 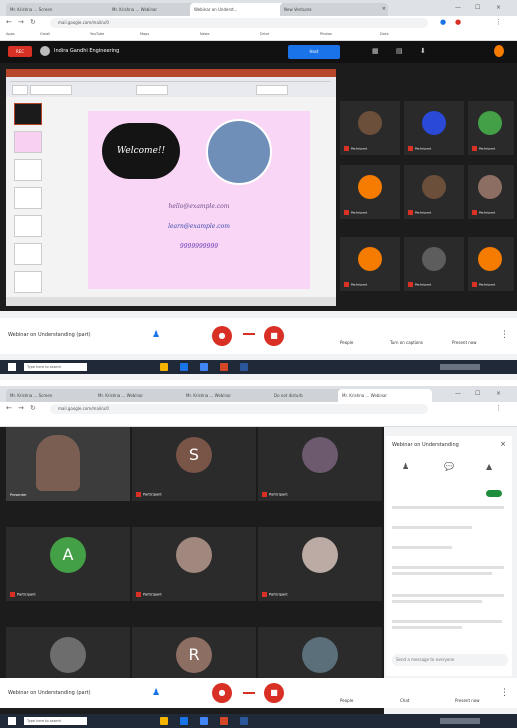 What do you see at coordinates (53, 395) in the screenshot?
I see `browser-tab: Mr. Krishna ... Screen` at bounding box center [53, 395].